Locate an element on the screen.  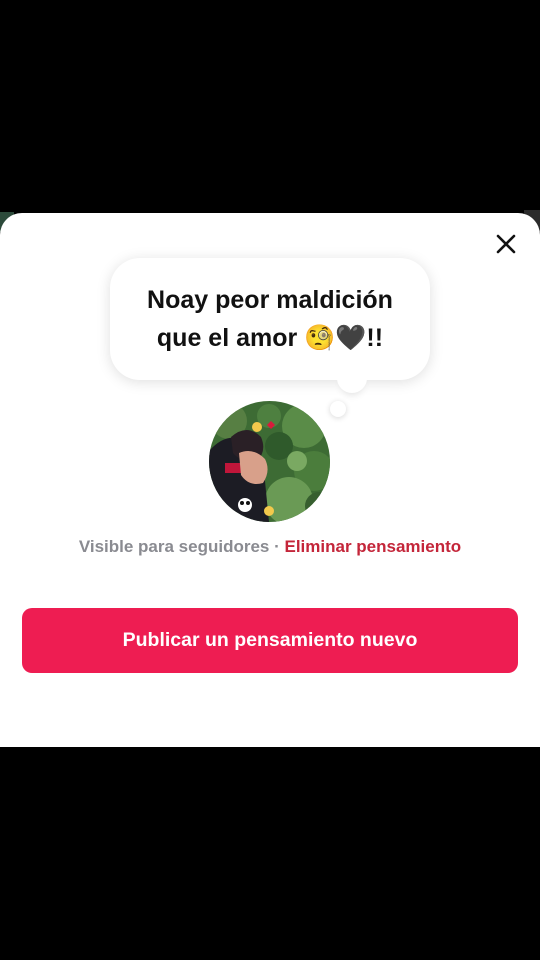
close-icon is located at coordinates (506, 244).